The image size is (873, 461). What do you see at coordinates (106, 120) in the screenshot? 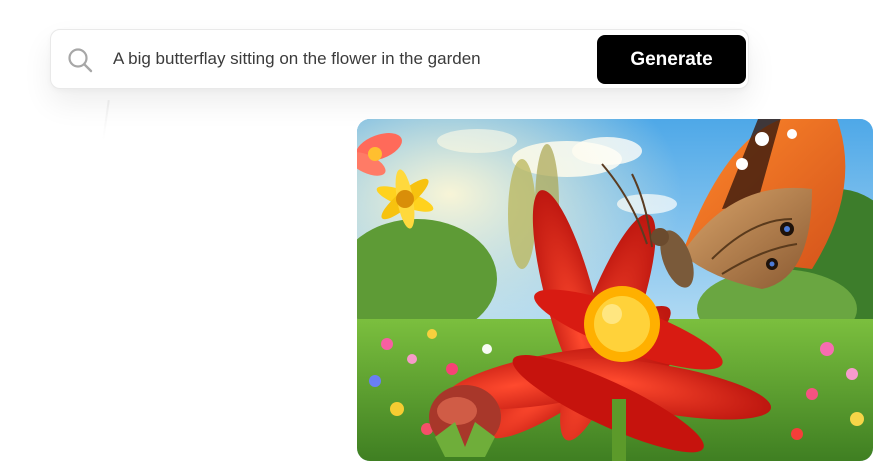
I see `faint-divider-line` at bounding box center [106, 120].